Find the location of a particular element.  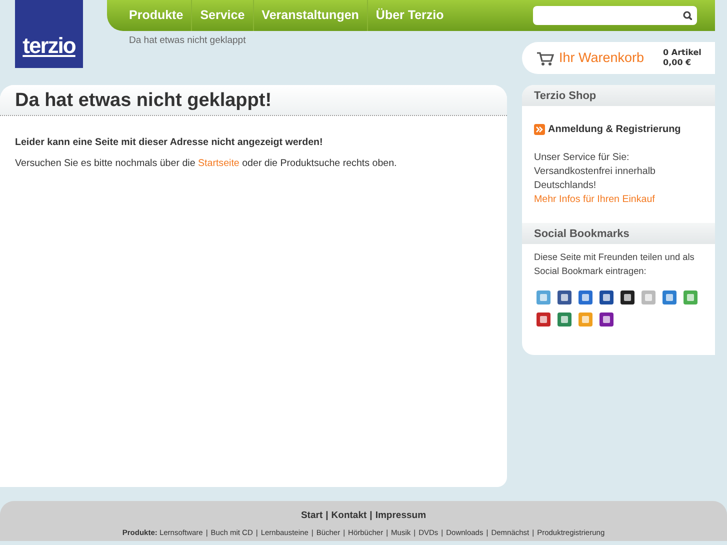

search-field is located at coordinates (615, 15).